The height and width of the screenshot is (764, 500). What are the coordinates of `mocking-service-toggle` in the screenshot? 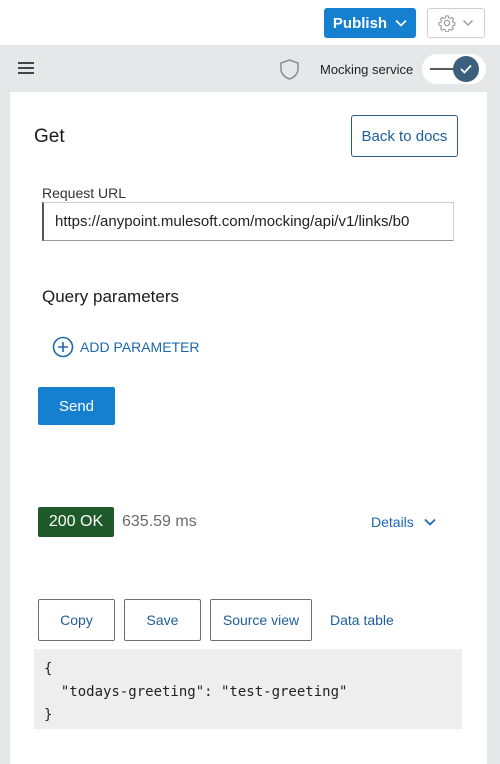 It's located at (454, 69).